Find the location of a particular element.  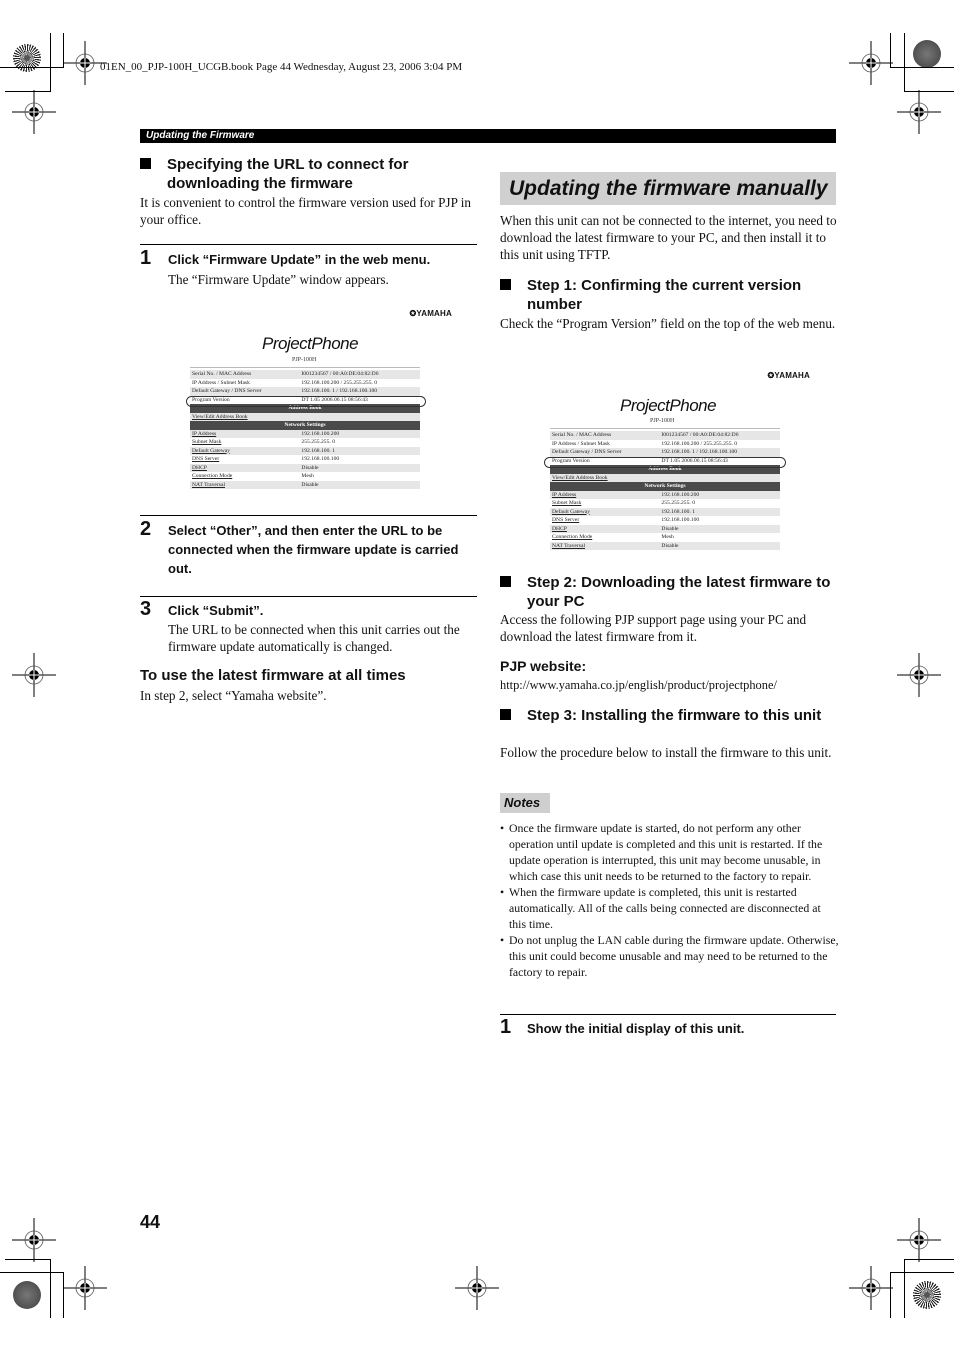

website-label: PJP website: is located at coordinates (543, 666).